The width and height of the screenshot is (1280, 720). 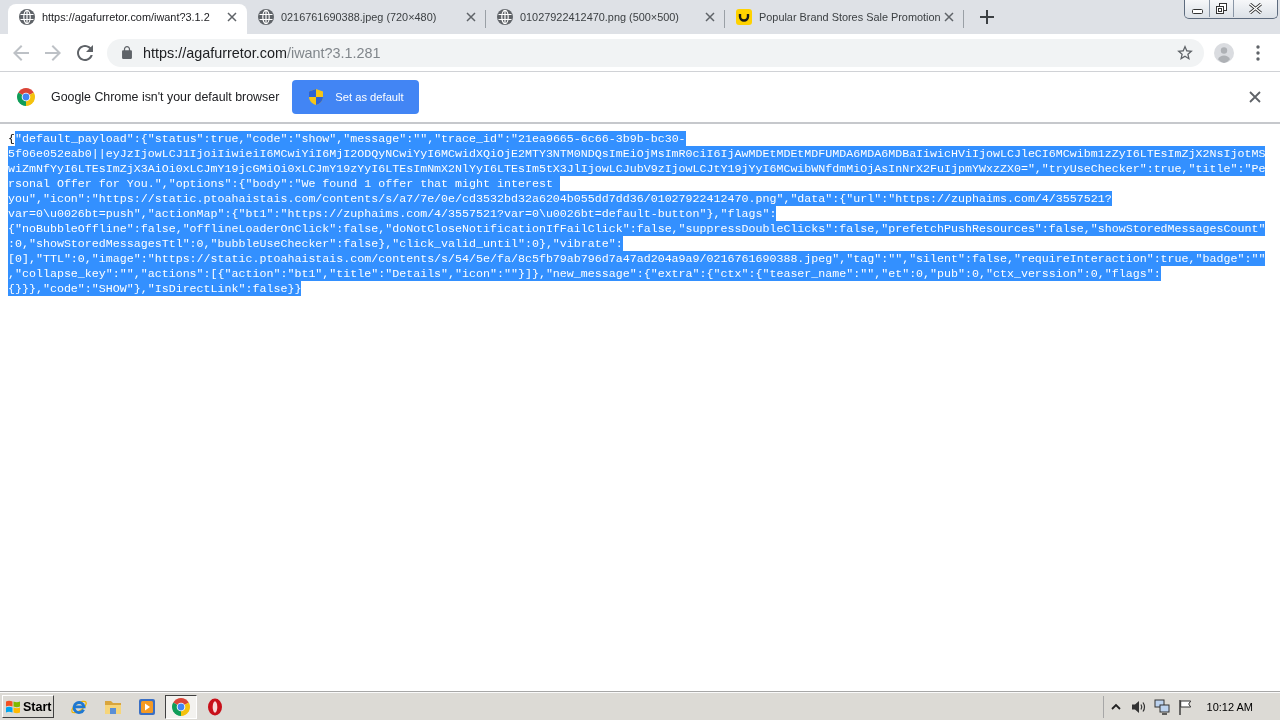 I want to click on smile-logo-icon, so click(x=744, y=17).